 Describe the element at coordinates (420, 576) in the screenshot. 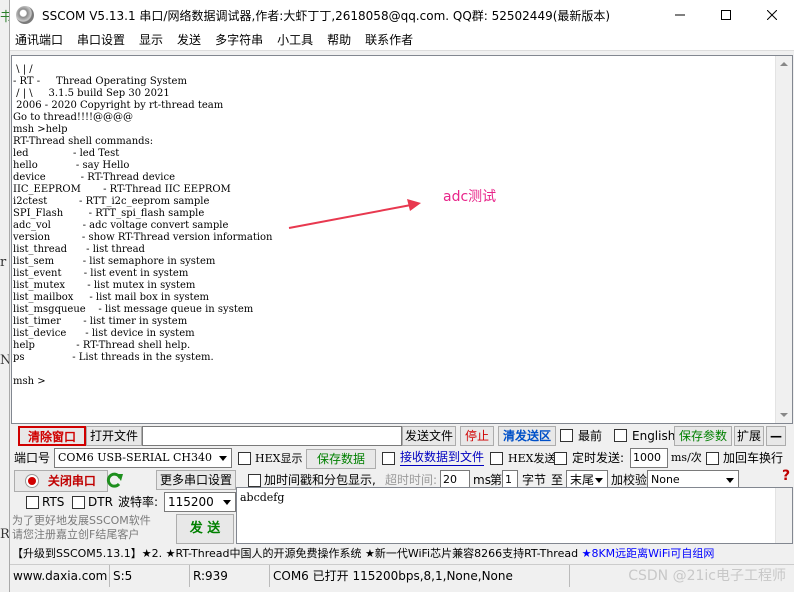

I see `status-port-info: COM6 已打开 115200bps,8,1,None,None` at that location.